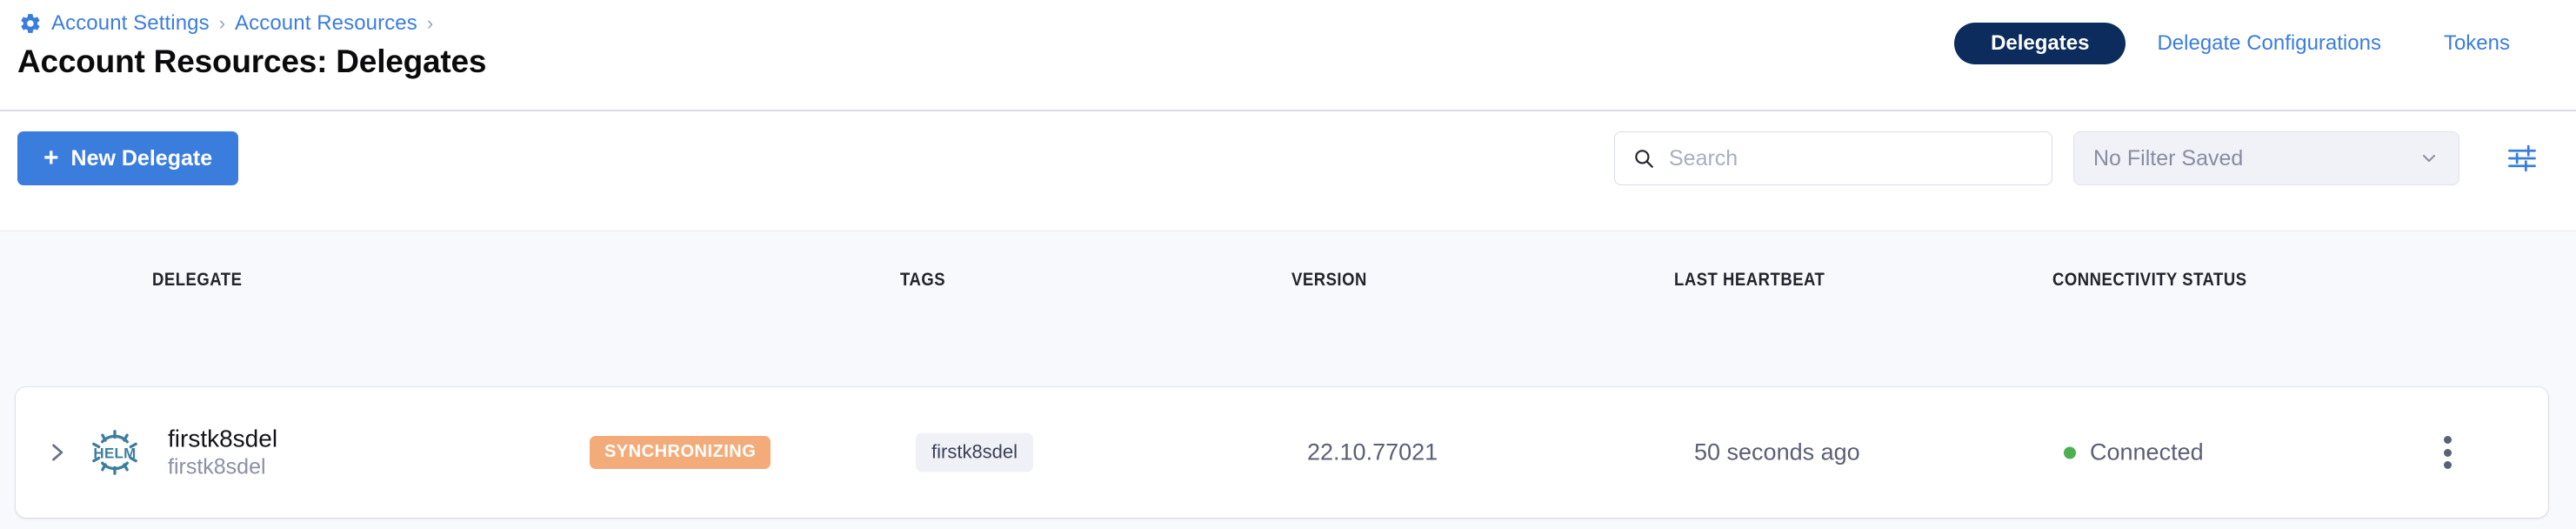 Image resolution: width=2576 pixels, height=529 pixels. Describe the element at coordinates (130, 23) in the screenshot. I see `breadcrumb-item-account-settings: Account Settings` at that location.